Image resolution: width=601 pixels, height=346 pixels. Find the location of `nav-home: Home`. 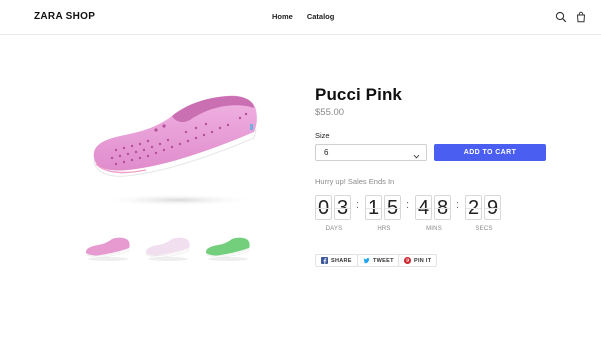

nav-home: Home is located at coordinates (282, 16).